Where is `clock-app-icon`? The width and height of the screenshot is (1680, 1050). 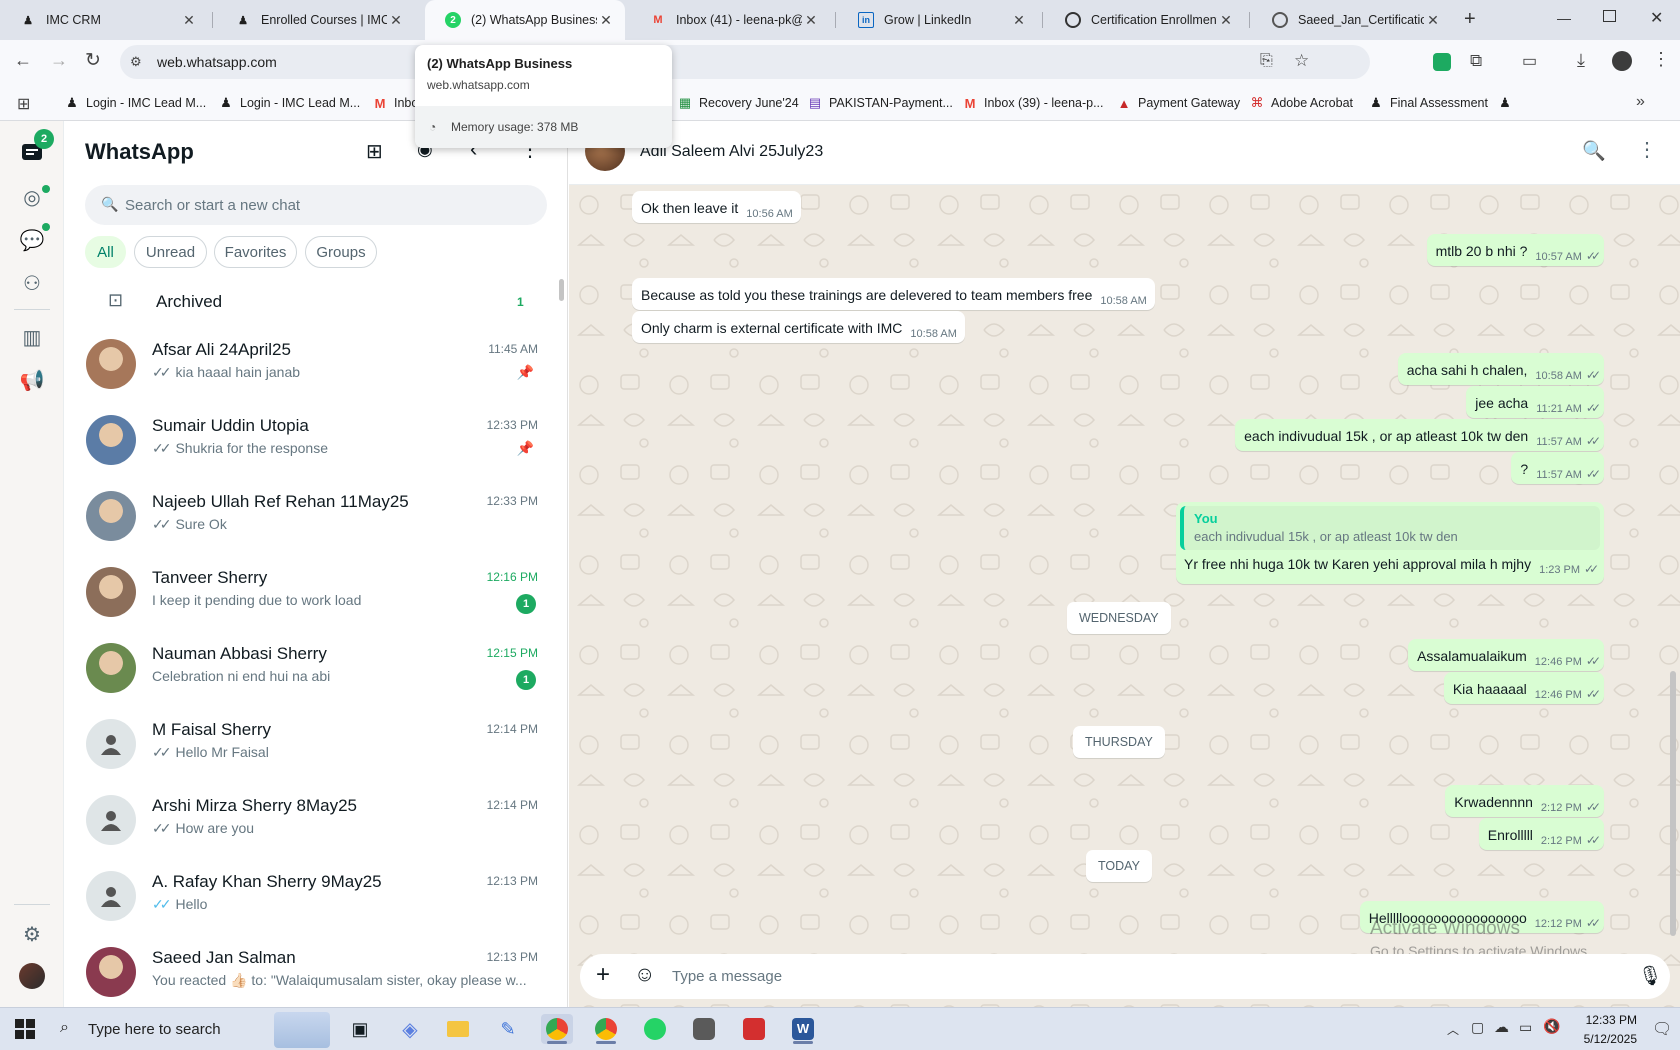 clock-app-icon is located at coordinates (704, 1029).